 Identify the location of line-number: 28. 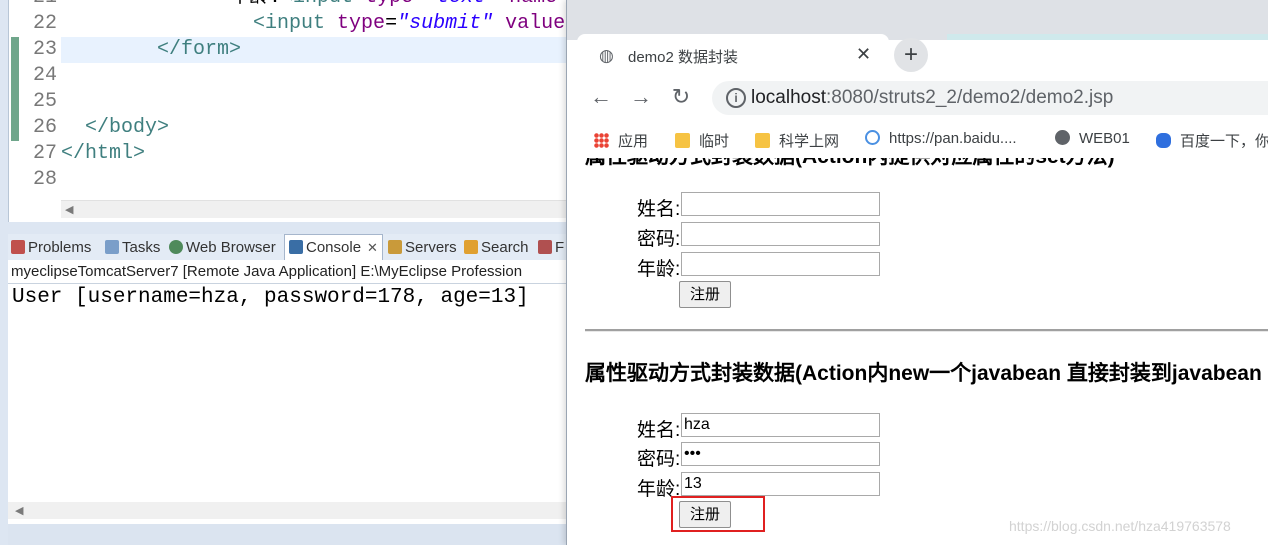
(44, 179).